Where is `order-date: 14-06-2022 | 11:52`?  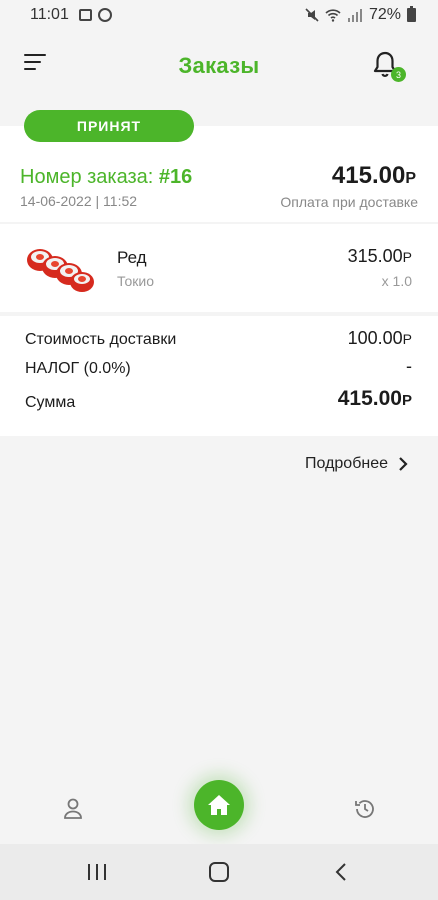 order-date: 14-06-2022 | 11:52 is located at coordinates (79, 201).